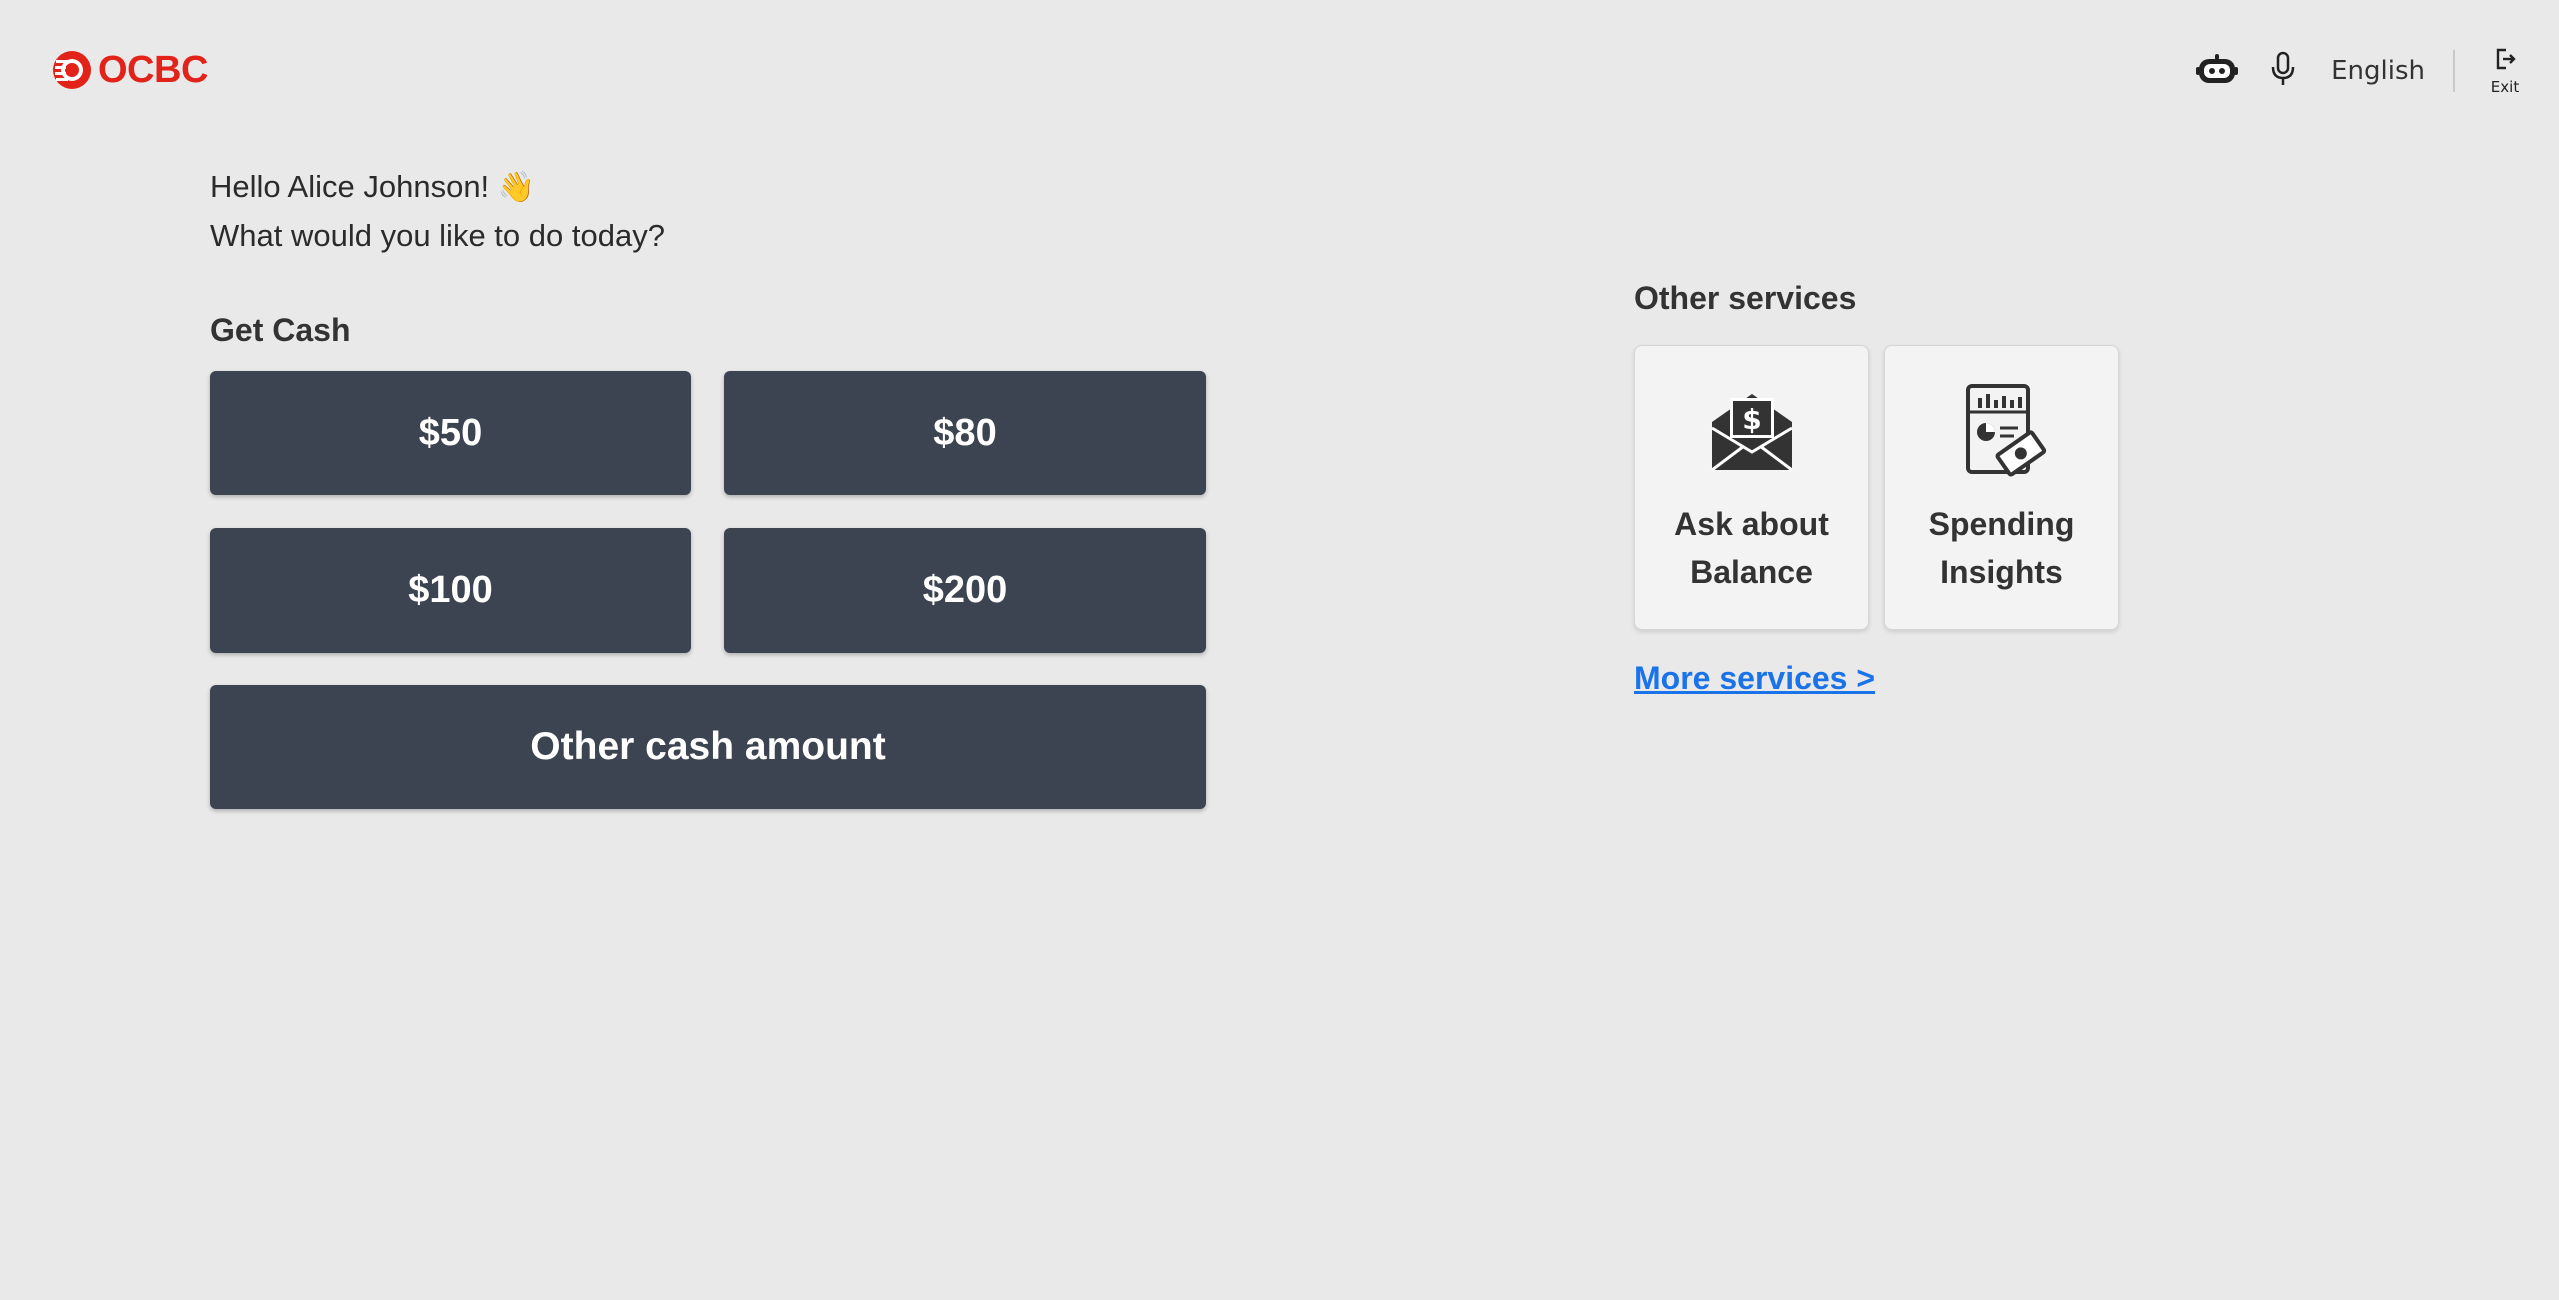  I want to click on greeting-line: Hello Alice Johnson! 👋, so click(437, 187).